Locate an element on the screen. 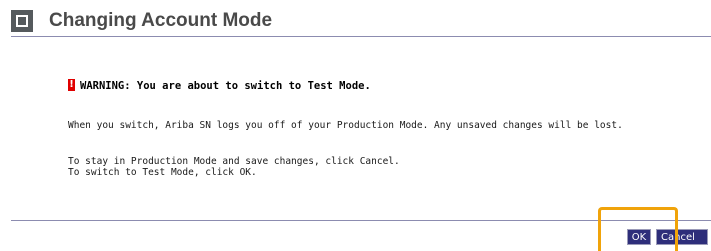 Image resolution: width=711 pixels, height=251 pixels. dialog-header: Changing Account Mode is located at coordinates (361, 21).